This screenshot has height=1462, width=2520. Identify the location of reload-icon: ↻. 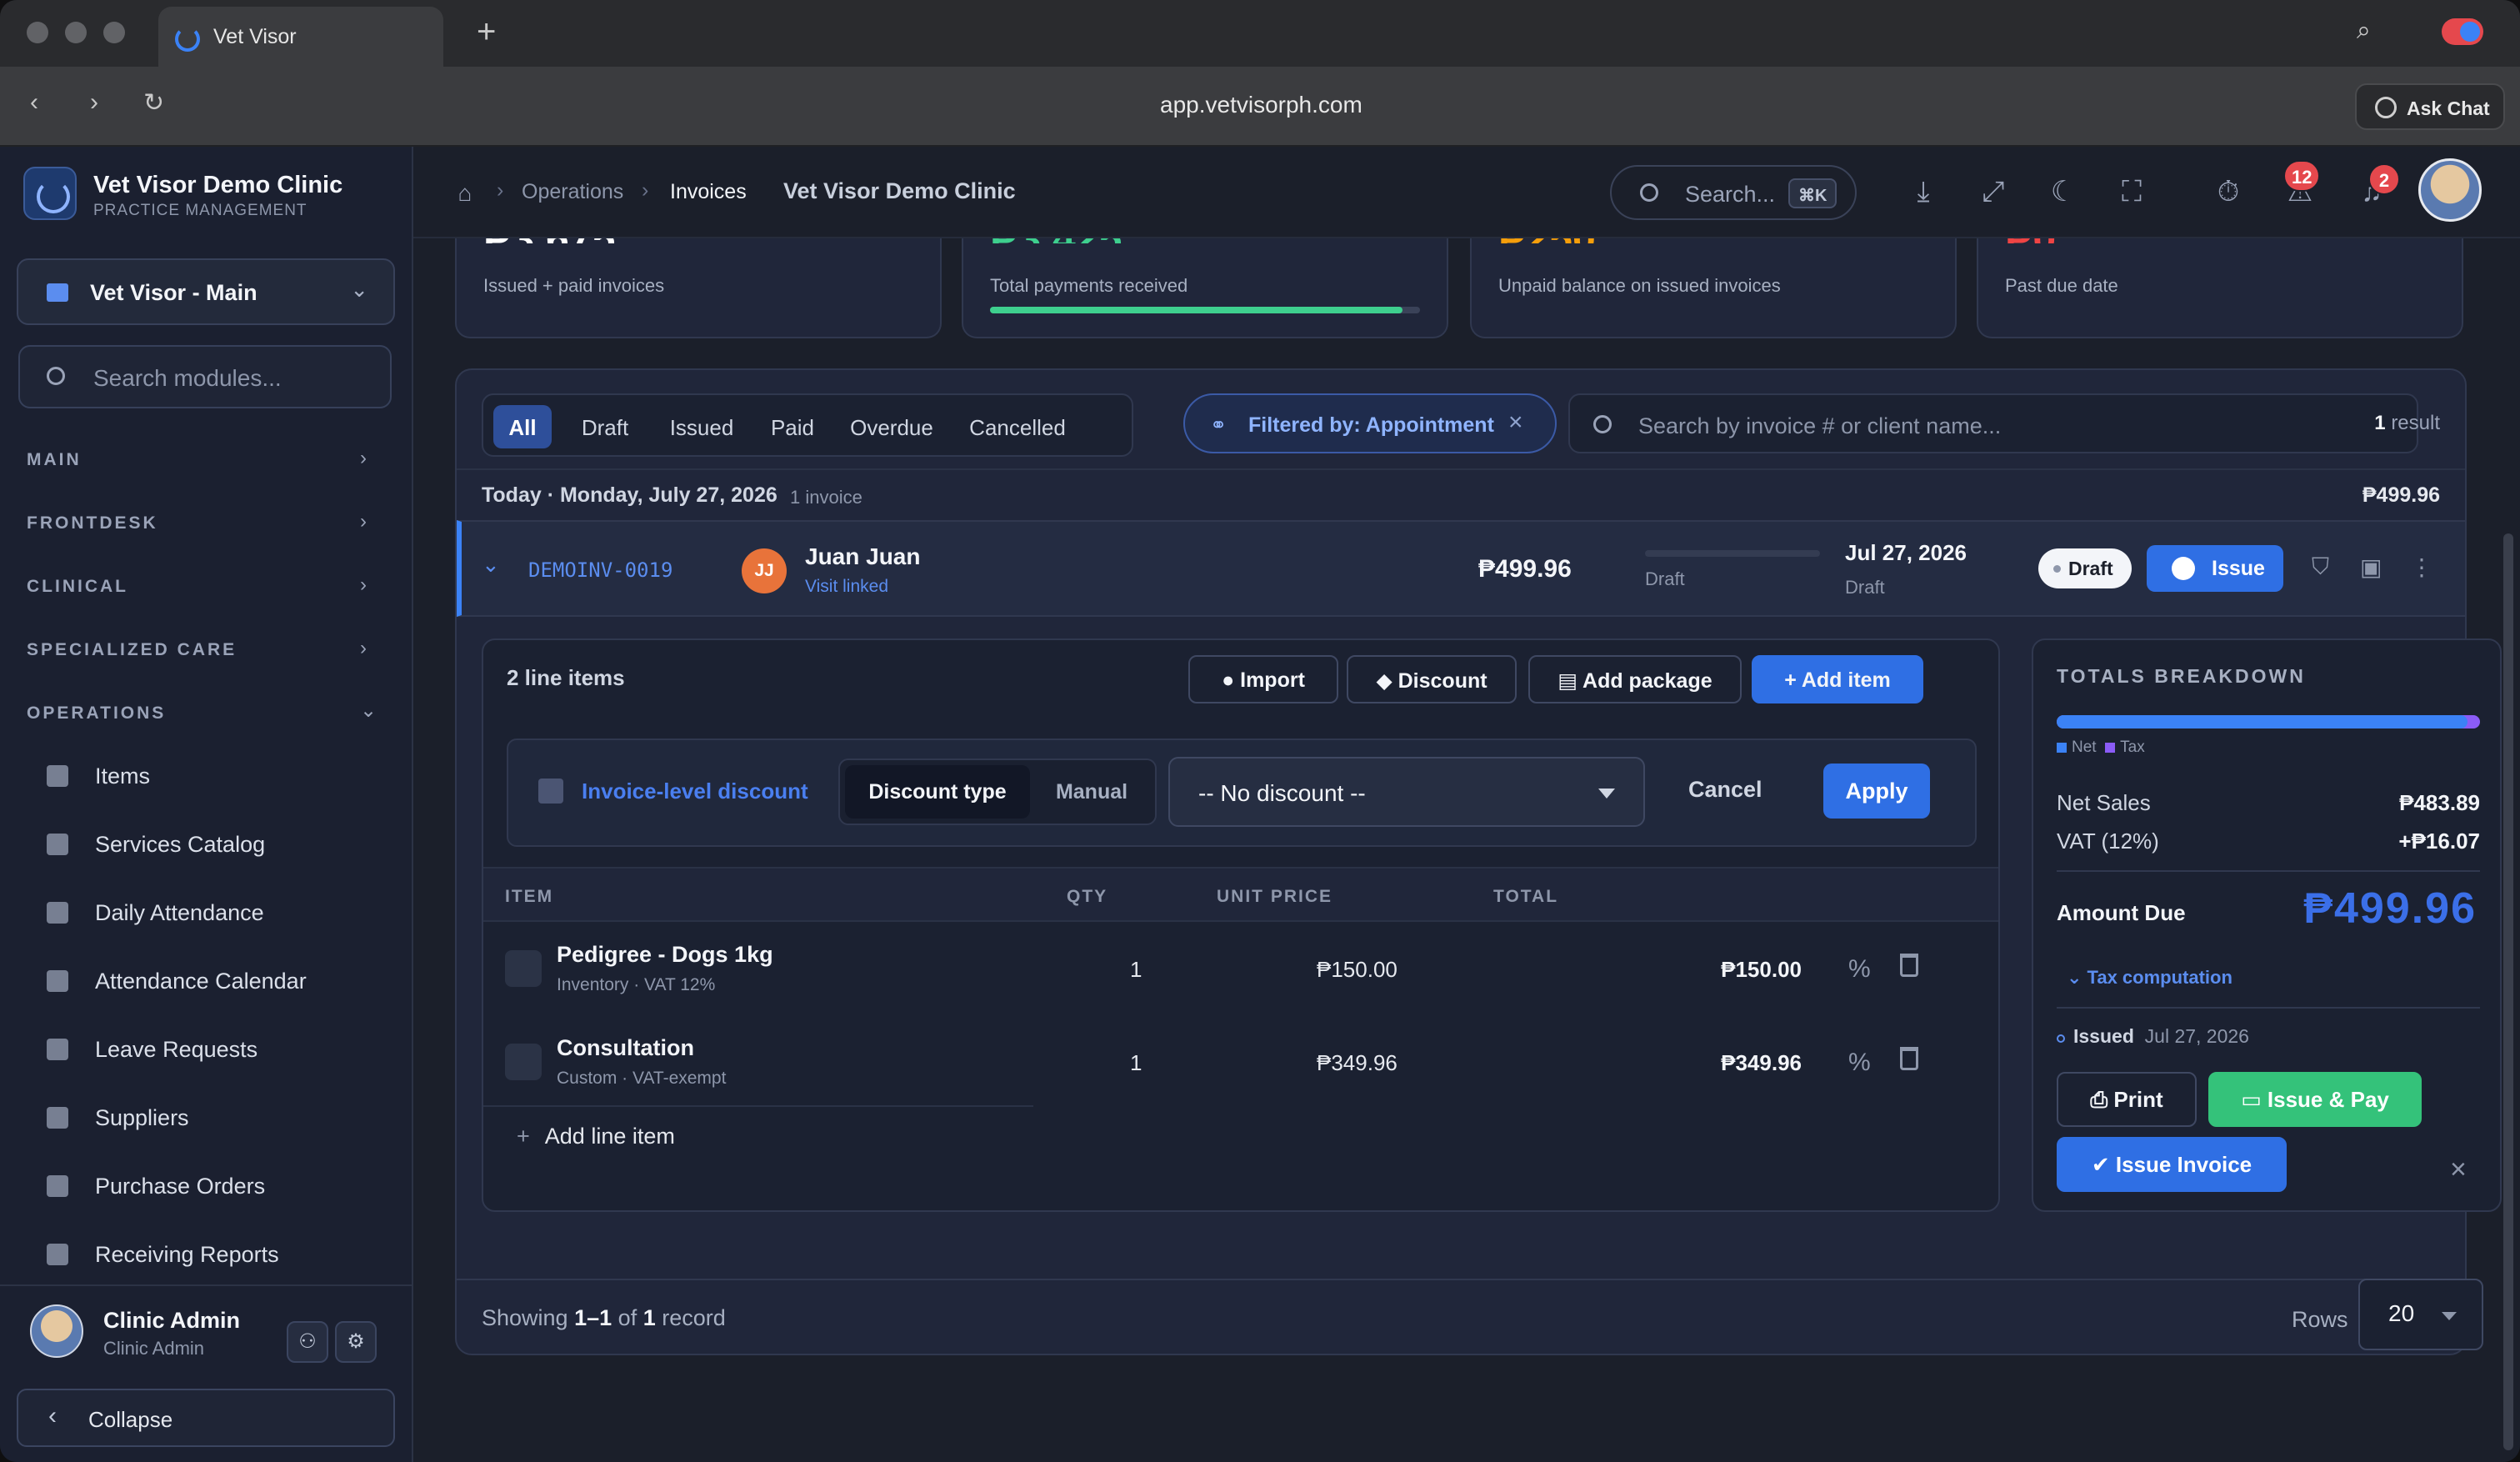
(153, 103).